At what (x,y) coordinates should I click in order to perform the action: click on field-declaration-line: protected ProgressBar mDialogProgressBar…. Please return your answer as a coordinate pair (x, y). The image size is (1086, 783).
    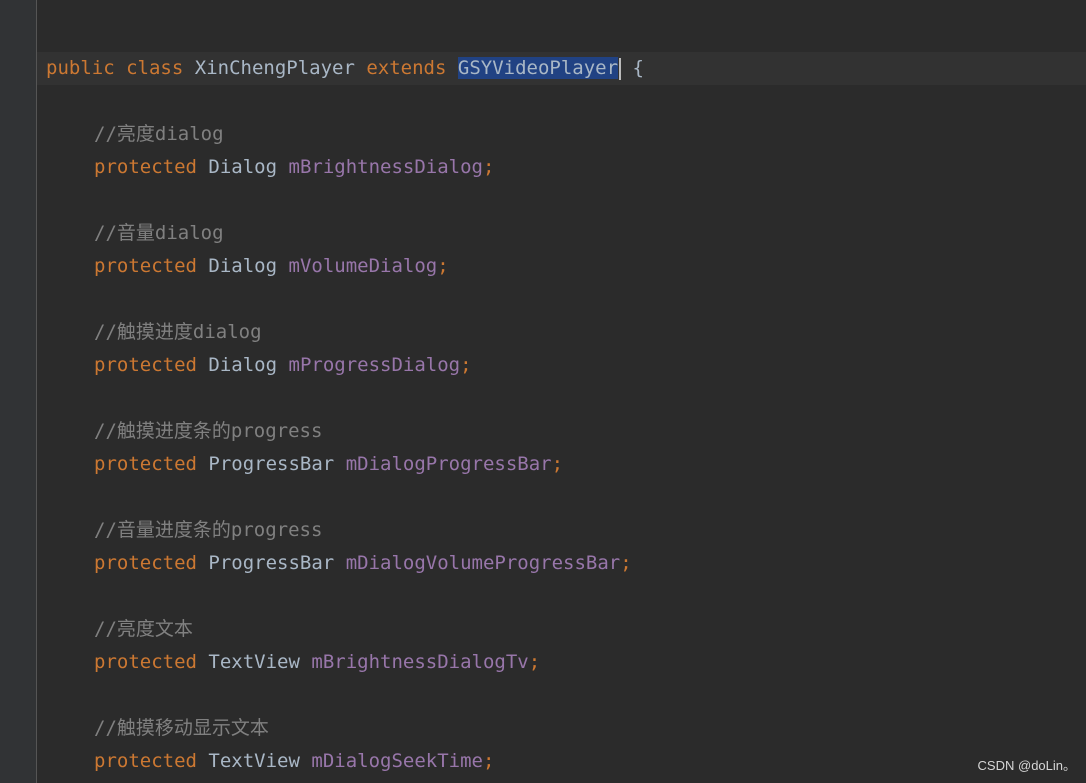
    Looking at the image, I should click on (304, 464).